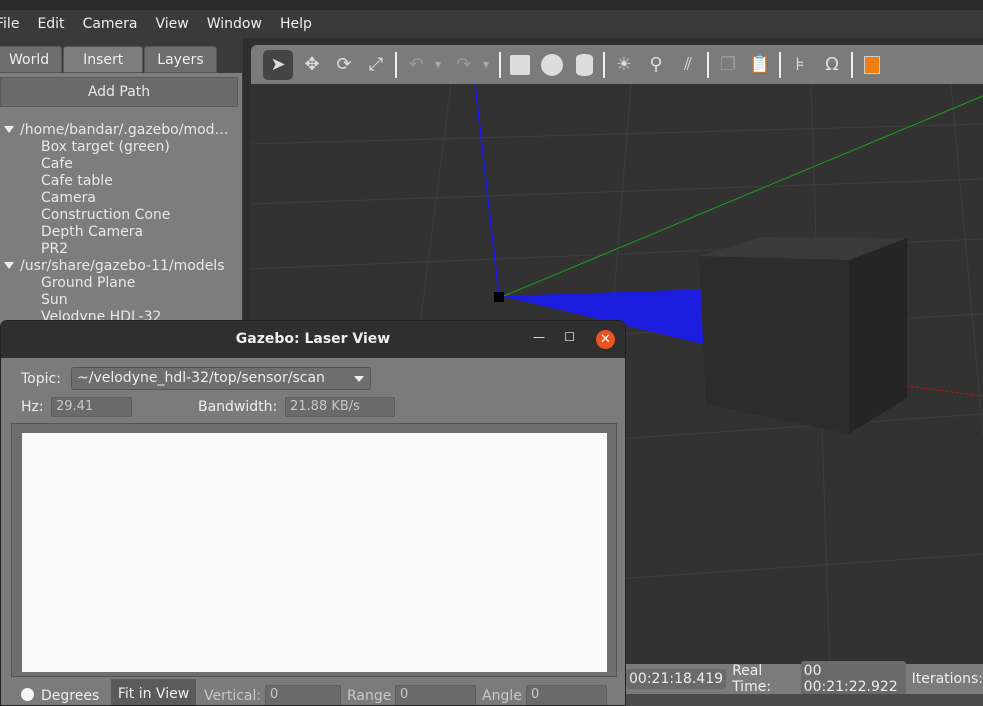  What do you see at coordinates (114, 249) in the screenshot?
I see `model-item: PR2` at bounding box center [114, 249].